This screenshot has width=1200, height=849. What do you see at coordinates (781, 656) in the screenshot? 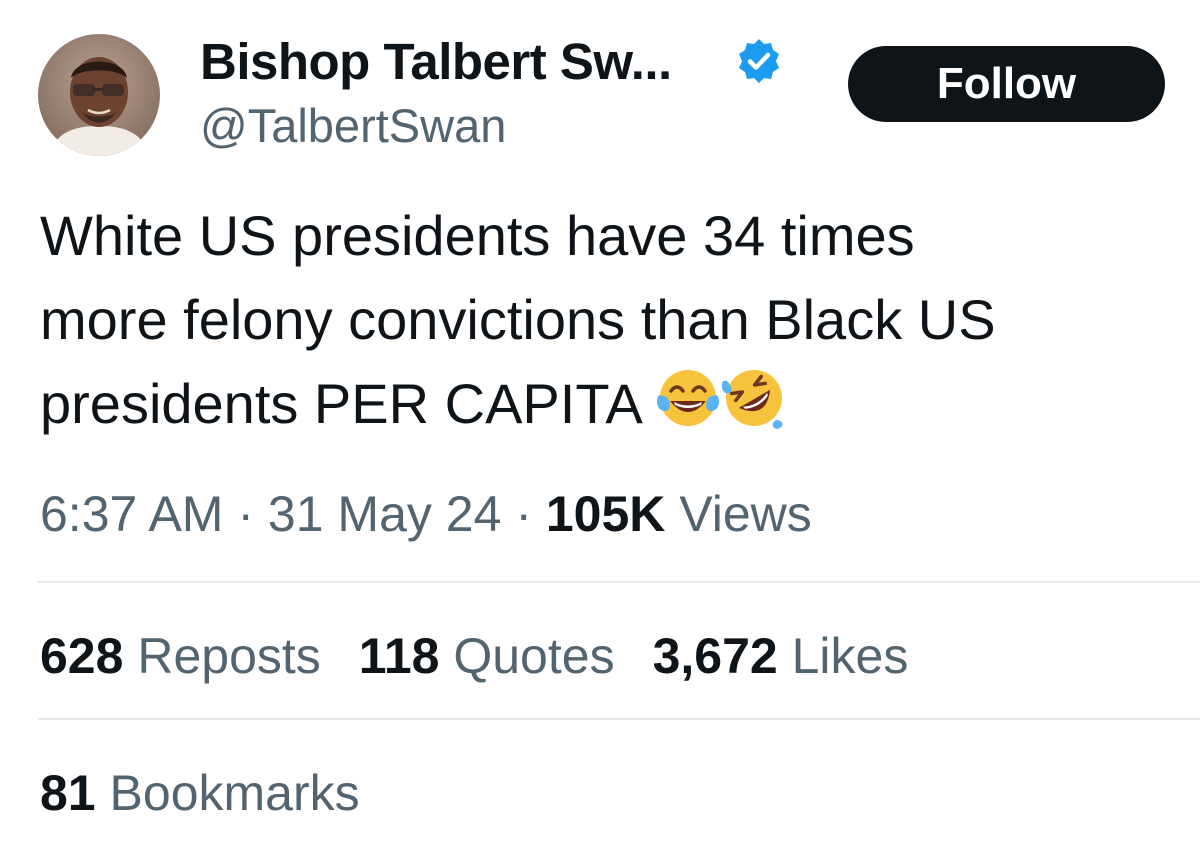
I see `likes-stat: 3,672 Likes` at bounding box center [781, 656].